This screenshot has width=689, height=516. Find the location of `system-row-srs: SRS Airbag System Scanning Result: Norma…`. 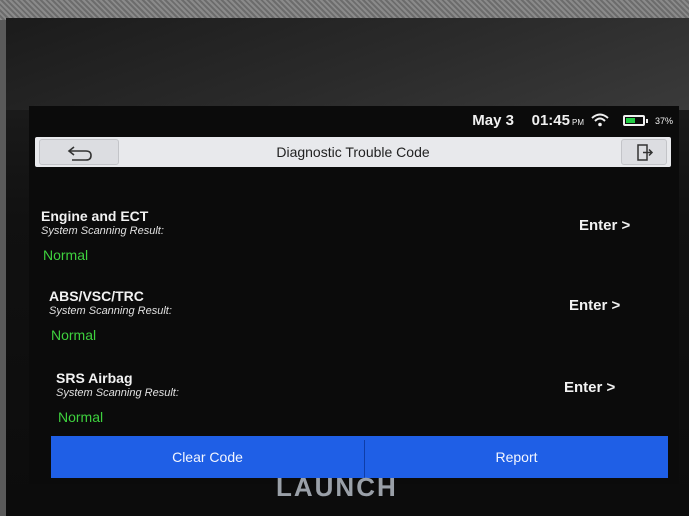

system-row-srs: SRS Airbag System Scanning Result: Norma… is located at coordinates (356, 405).